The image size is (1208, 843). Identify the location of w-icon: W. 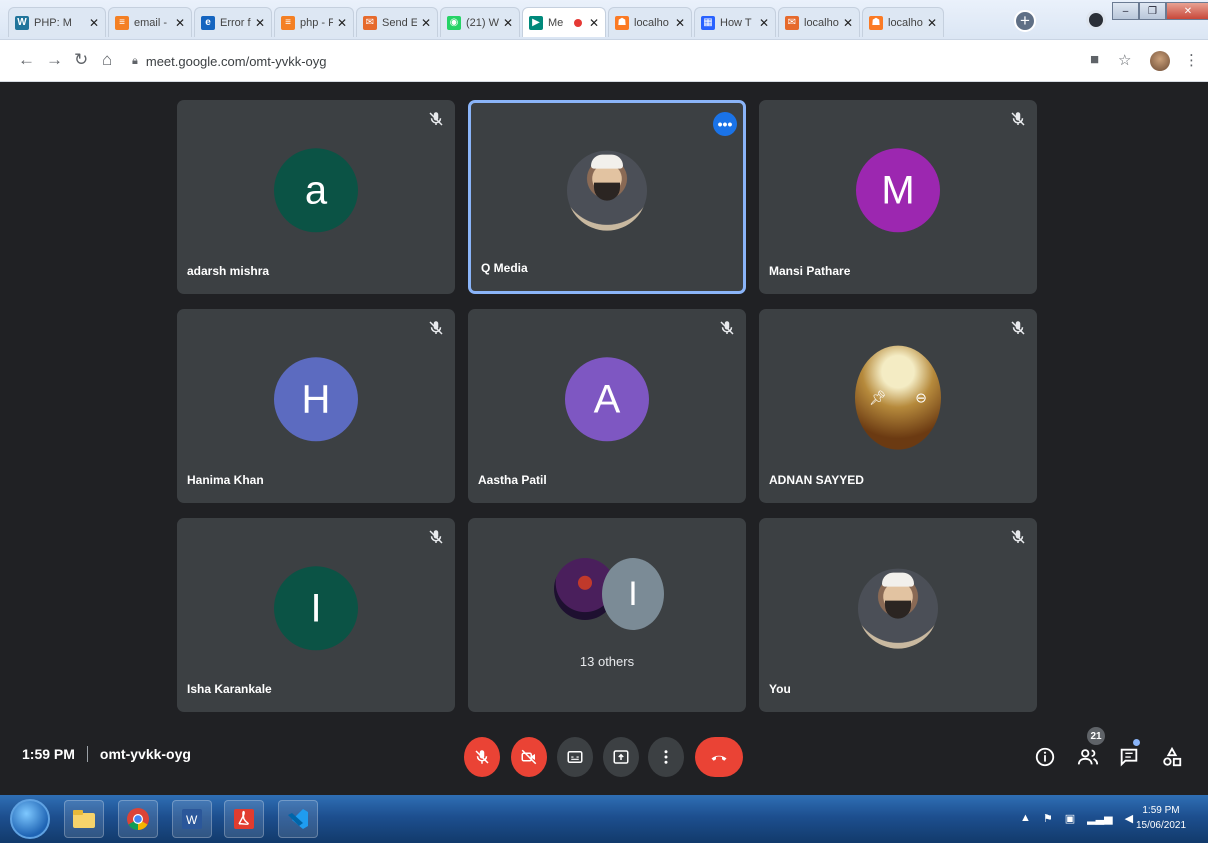
(22, 22).